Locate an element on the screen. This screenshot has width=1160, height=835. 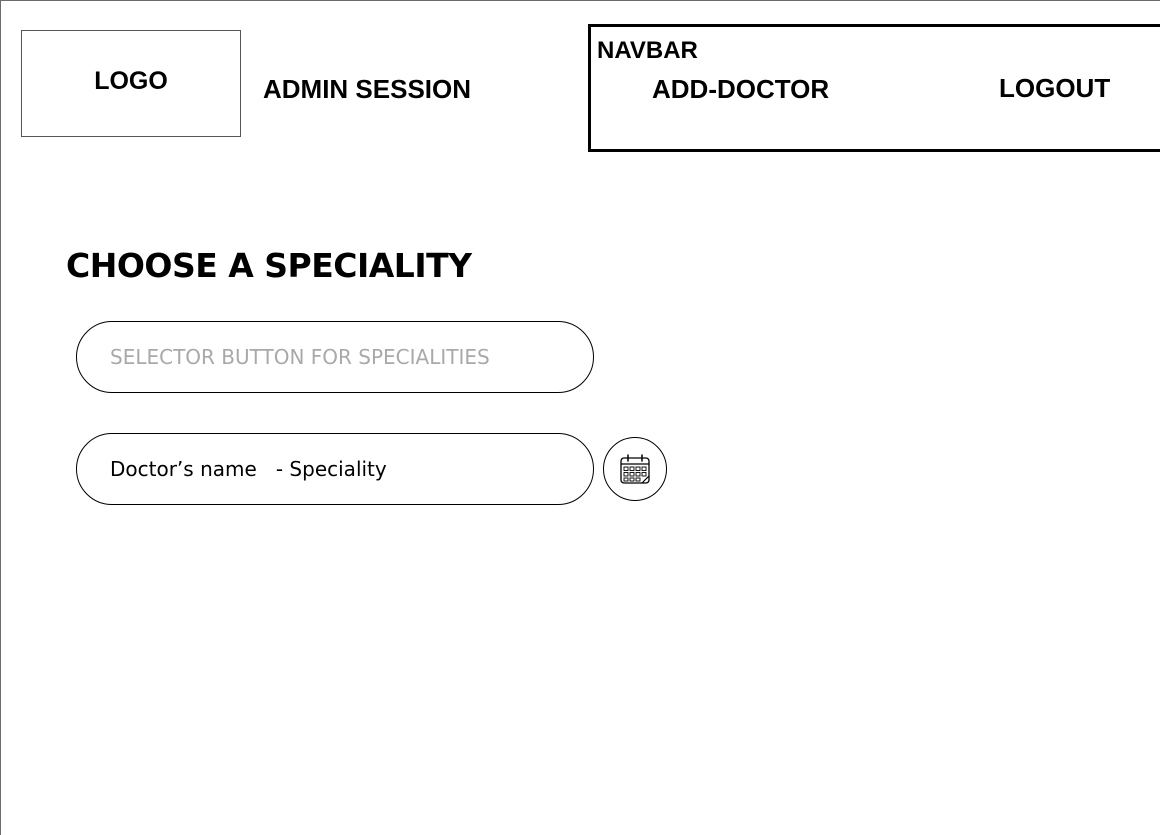
navbar: NAVBAR ADD-DOCTOR LOGOUT is located at coordinates (874, 88).